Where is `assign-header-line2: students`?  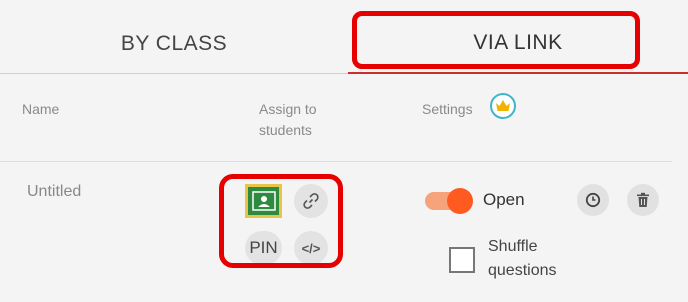 assign-header-line2: students is located at coordinates (285, 130).